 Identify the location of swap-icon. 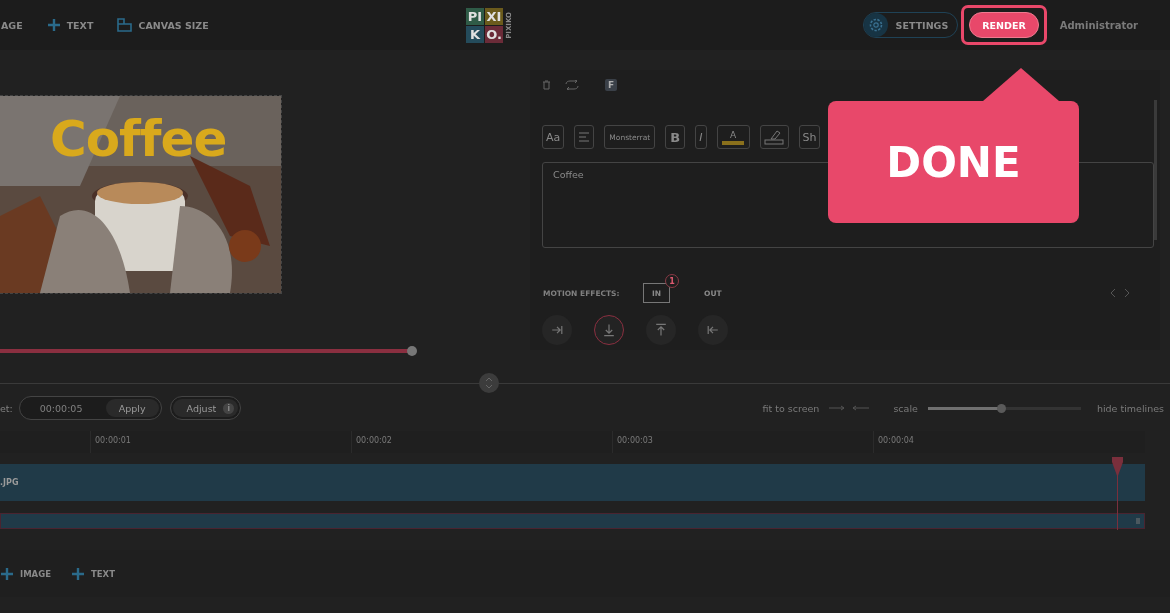
(572, 85).